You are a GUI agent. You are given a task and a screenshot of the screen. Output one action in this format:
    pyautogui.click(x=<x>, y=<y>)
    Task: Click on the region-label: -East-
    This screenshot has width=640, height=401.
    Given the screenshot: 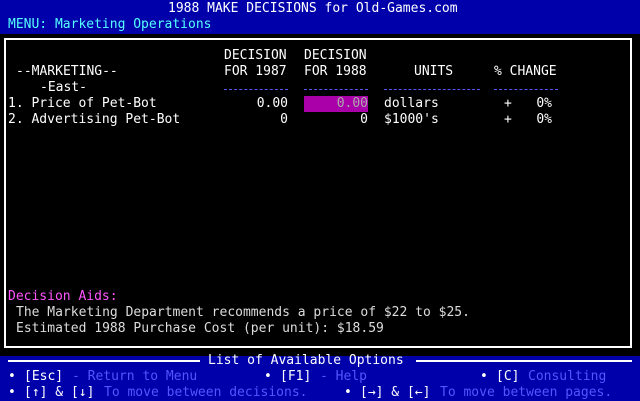 What is the action you would take?
    pyautogui.click(x=63, y=87)
    